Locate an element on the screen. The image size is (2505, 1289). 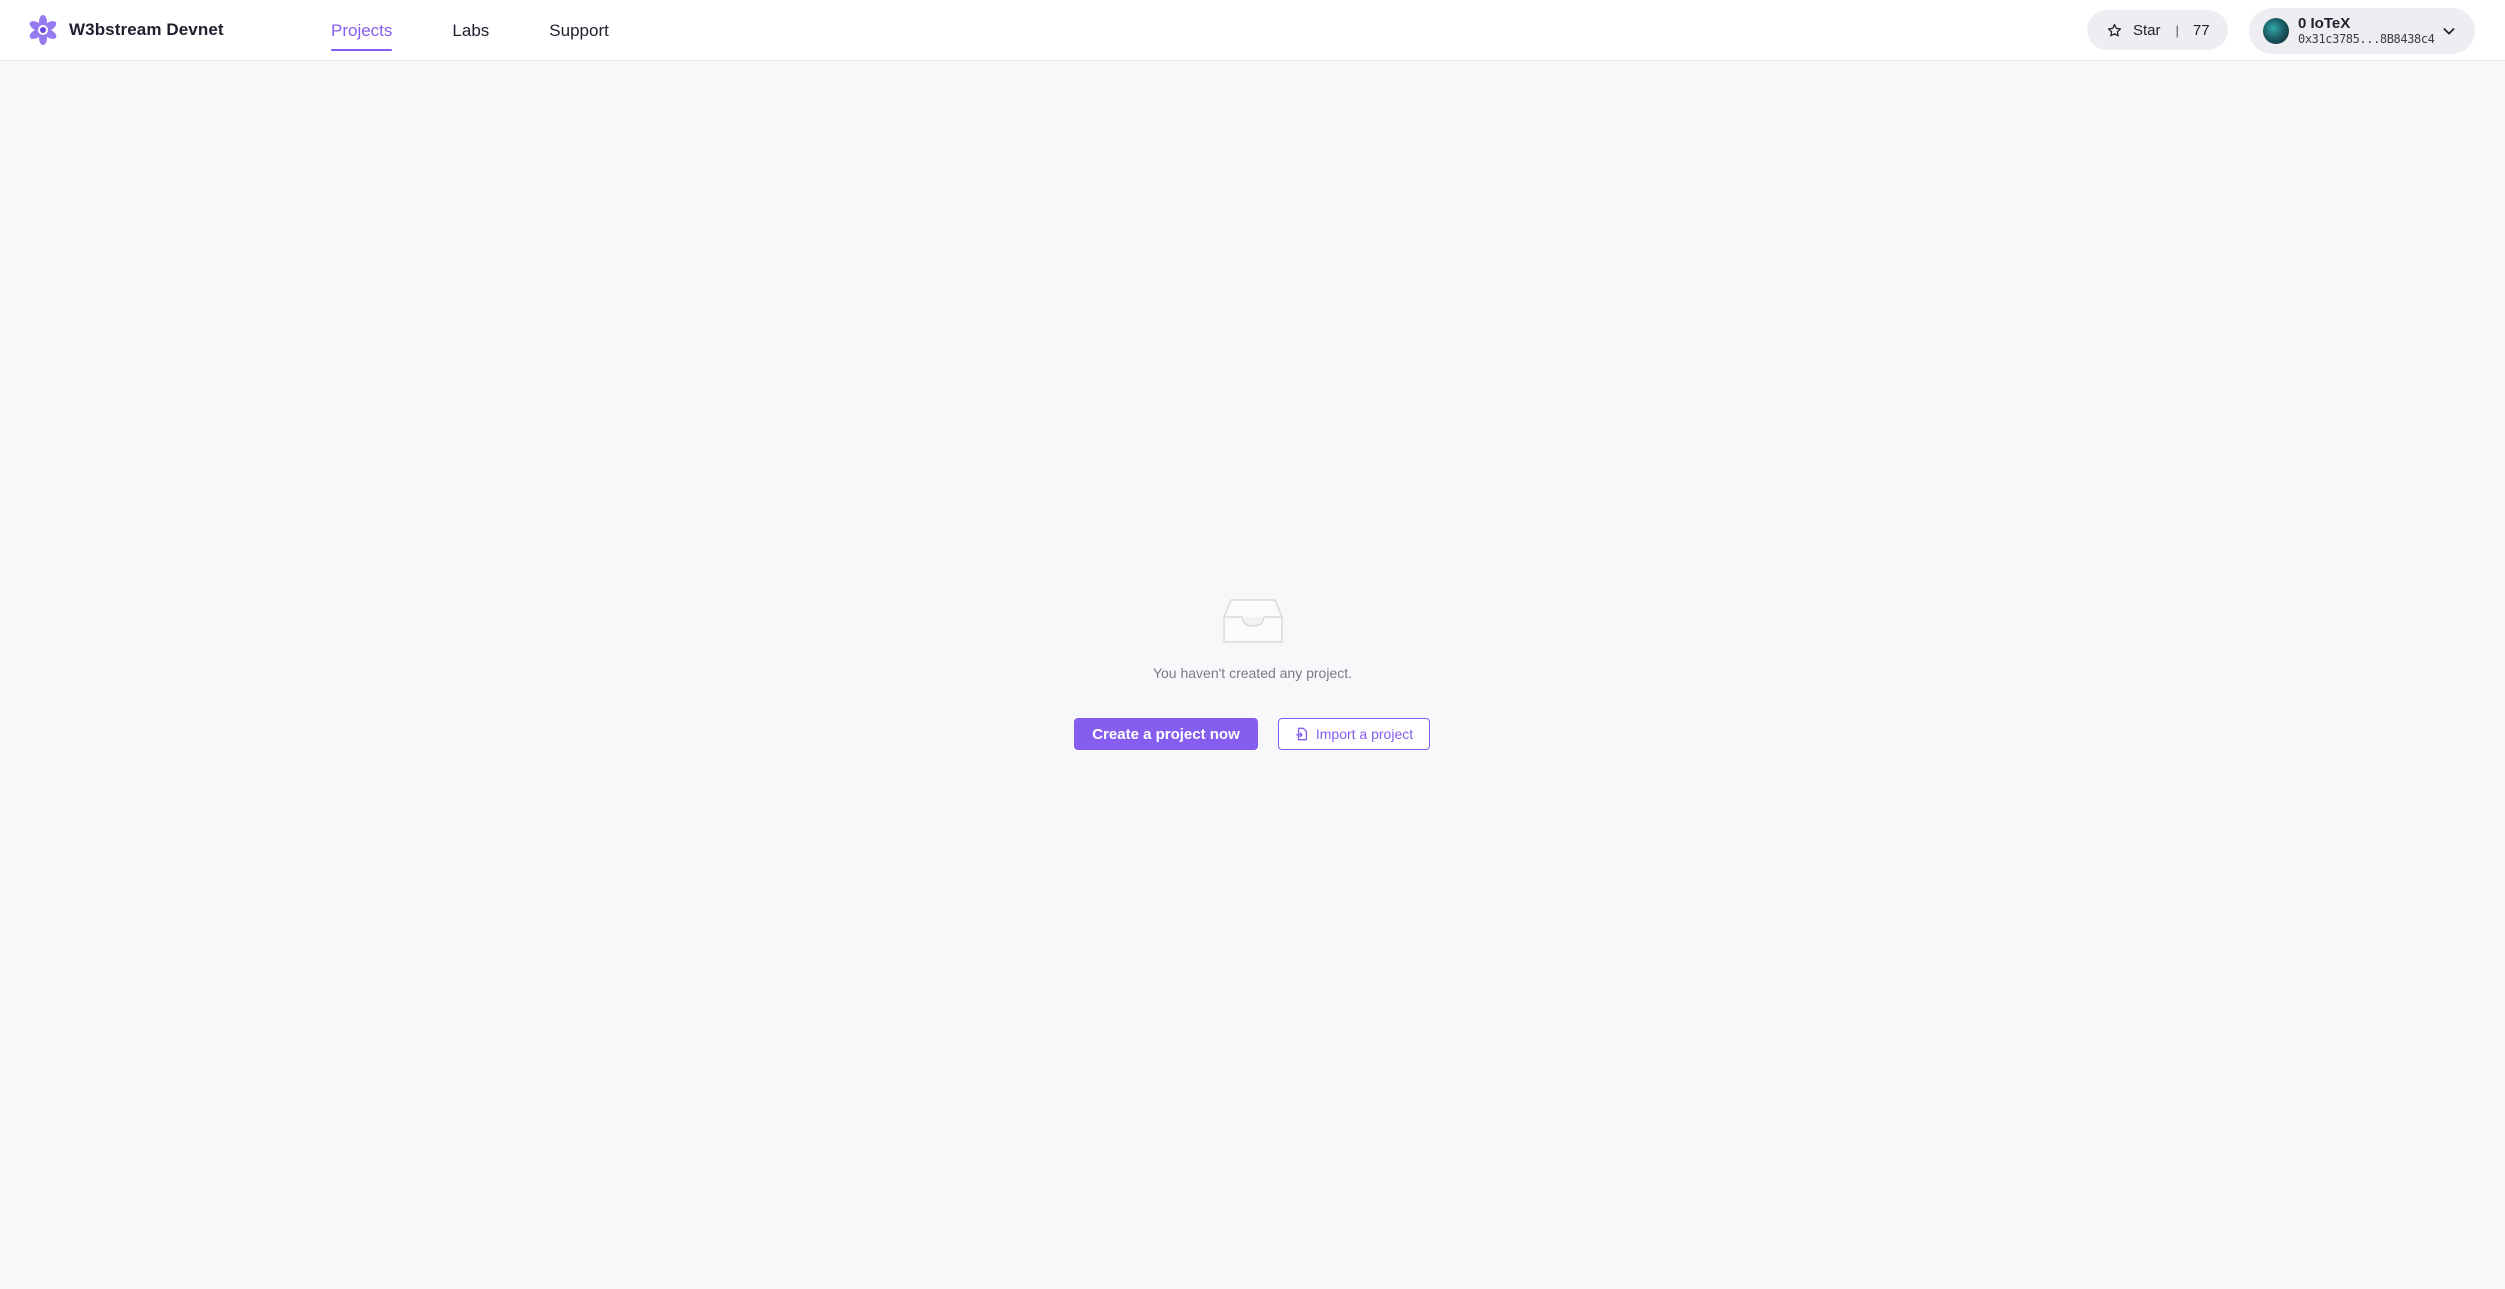
account-balance: 0 IoTeX is located at coordinates (2324, 24).